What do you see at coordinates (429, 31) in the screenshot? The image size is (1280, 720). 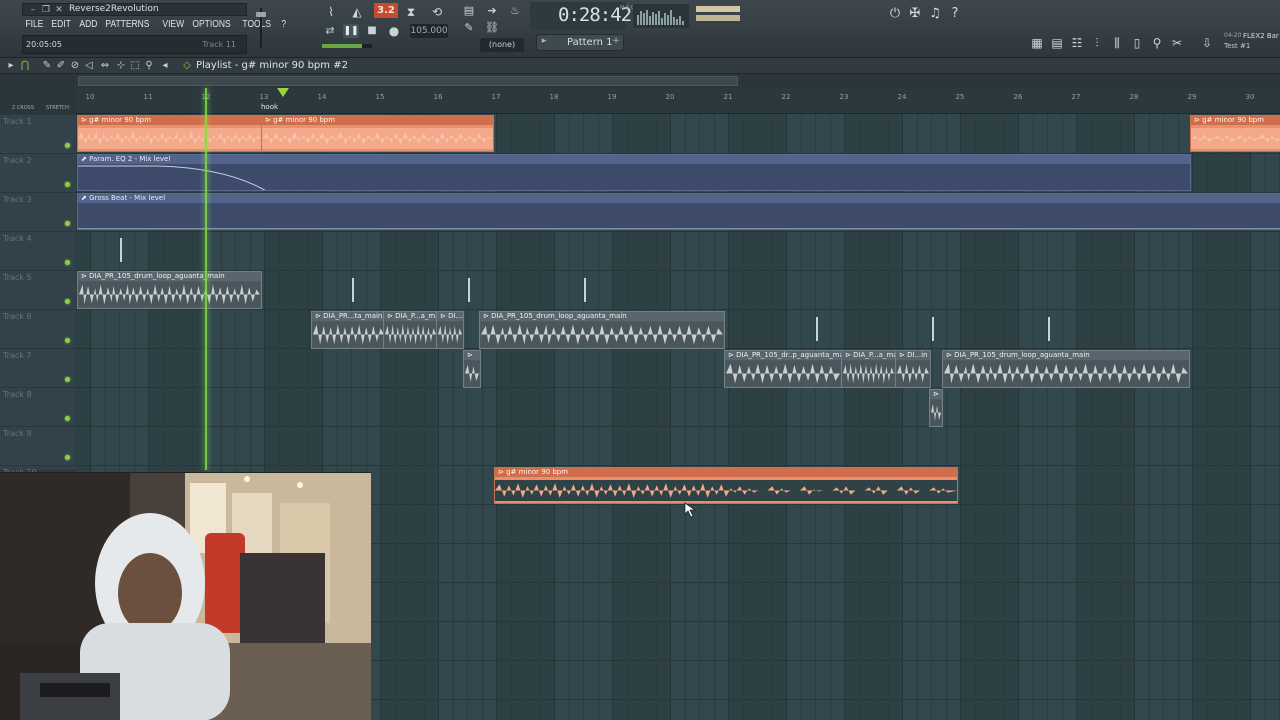 I see `tempo-display: 105.000` at bounding box center [429, 31].